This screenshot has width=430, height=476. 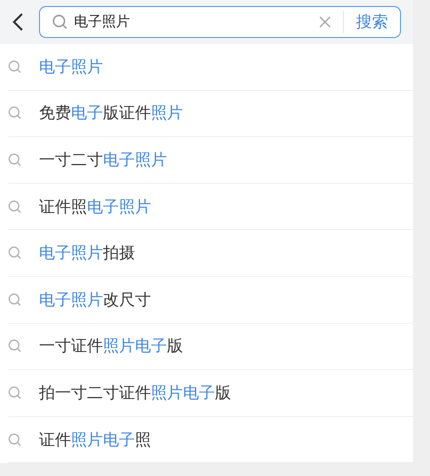 I want to click on search-text: 电子照片, so click(x=102, y=22).